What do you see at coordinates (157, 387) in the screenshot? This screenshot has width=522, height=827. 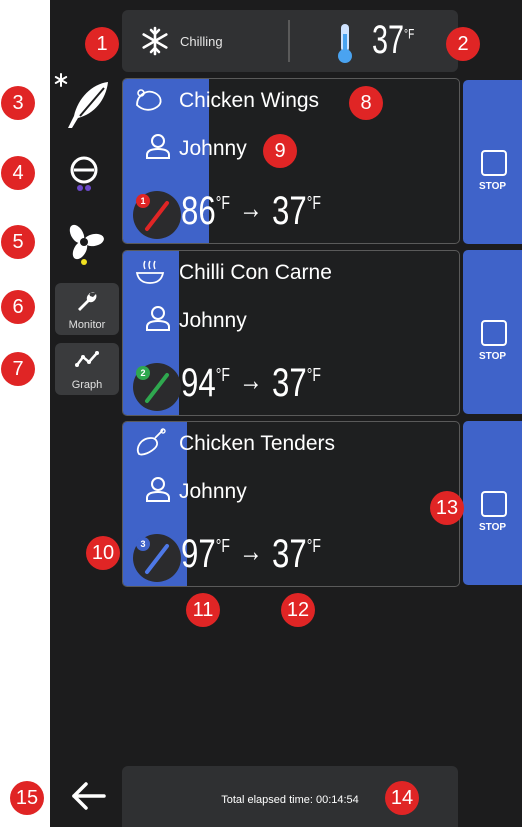 I see `probe-indicator: 2` at bounding box center [157, 387].